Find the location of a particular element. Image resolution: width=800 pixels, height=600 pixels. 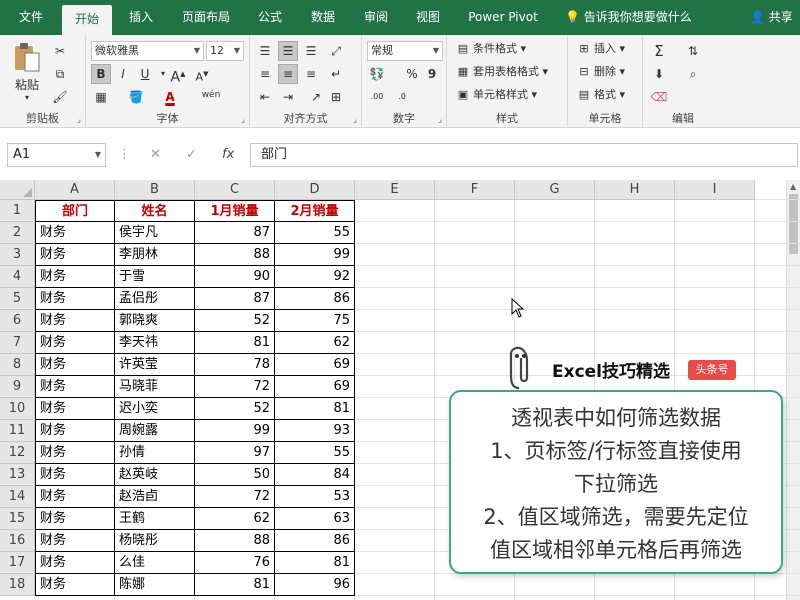

tab-3: 页面布局 is located at coordinates (206, 17).